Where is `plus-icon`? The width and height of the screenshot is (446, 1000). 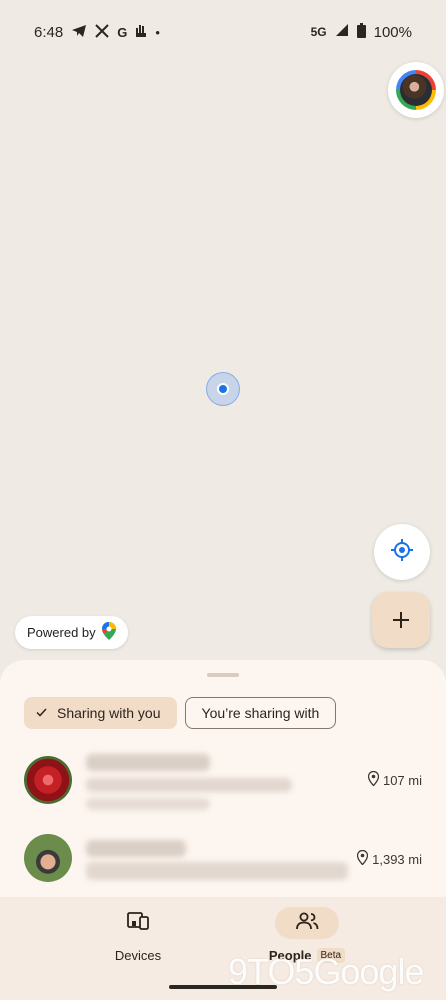 plus-icon is located at coordinates (401, 620).